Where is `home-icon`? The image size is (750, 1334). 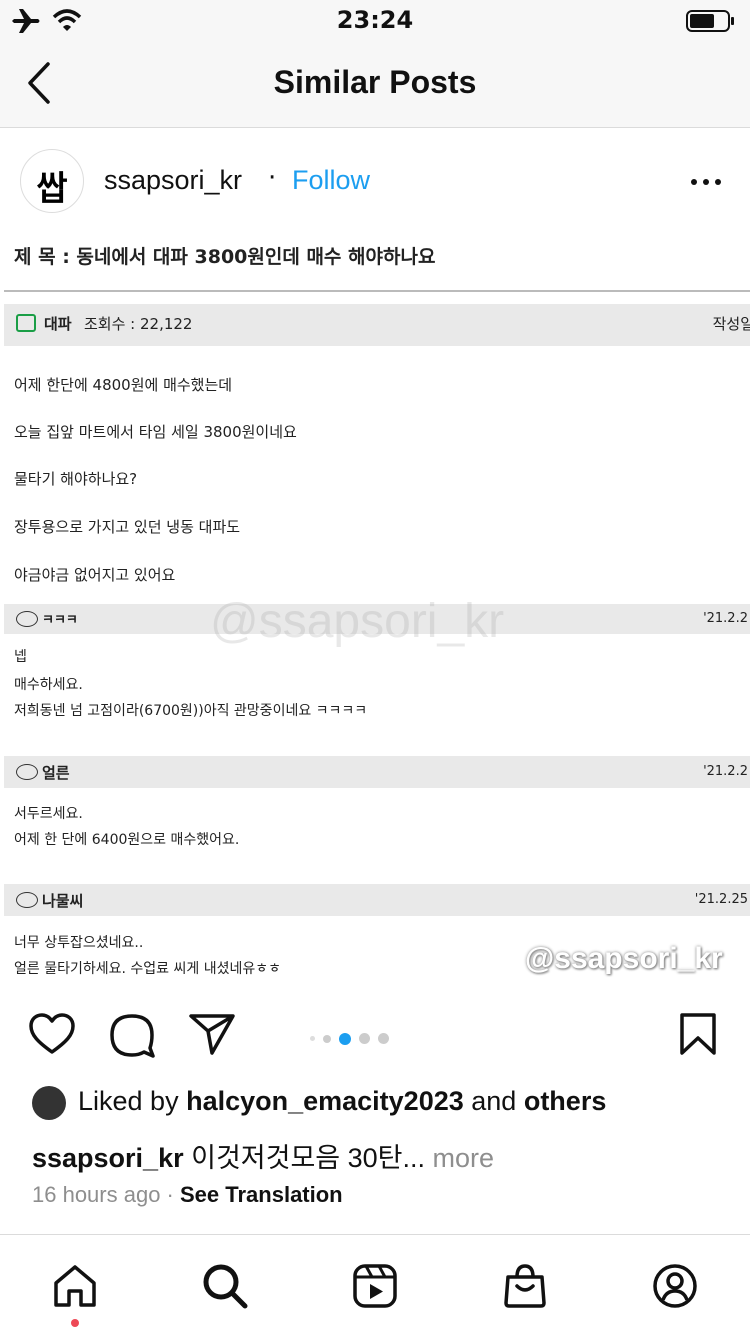
home-icon is located at coordinates (75, 1286).